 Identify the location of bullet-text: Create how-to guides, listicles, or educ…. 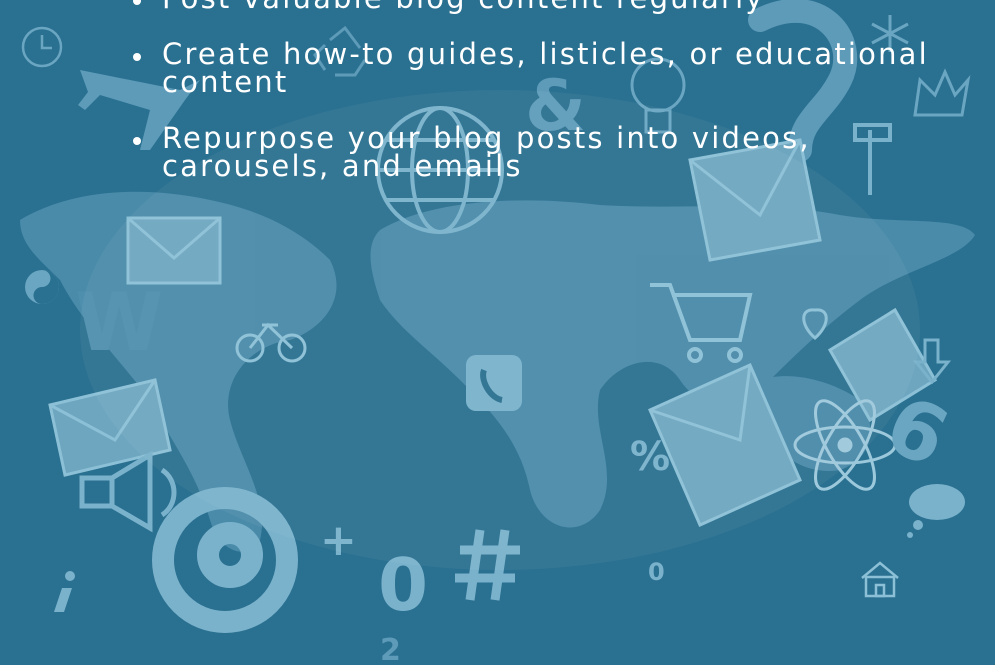
(545, 68).